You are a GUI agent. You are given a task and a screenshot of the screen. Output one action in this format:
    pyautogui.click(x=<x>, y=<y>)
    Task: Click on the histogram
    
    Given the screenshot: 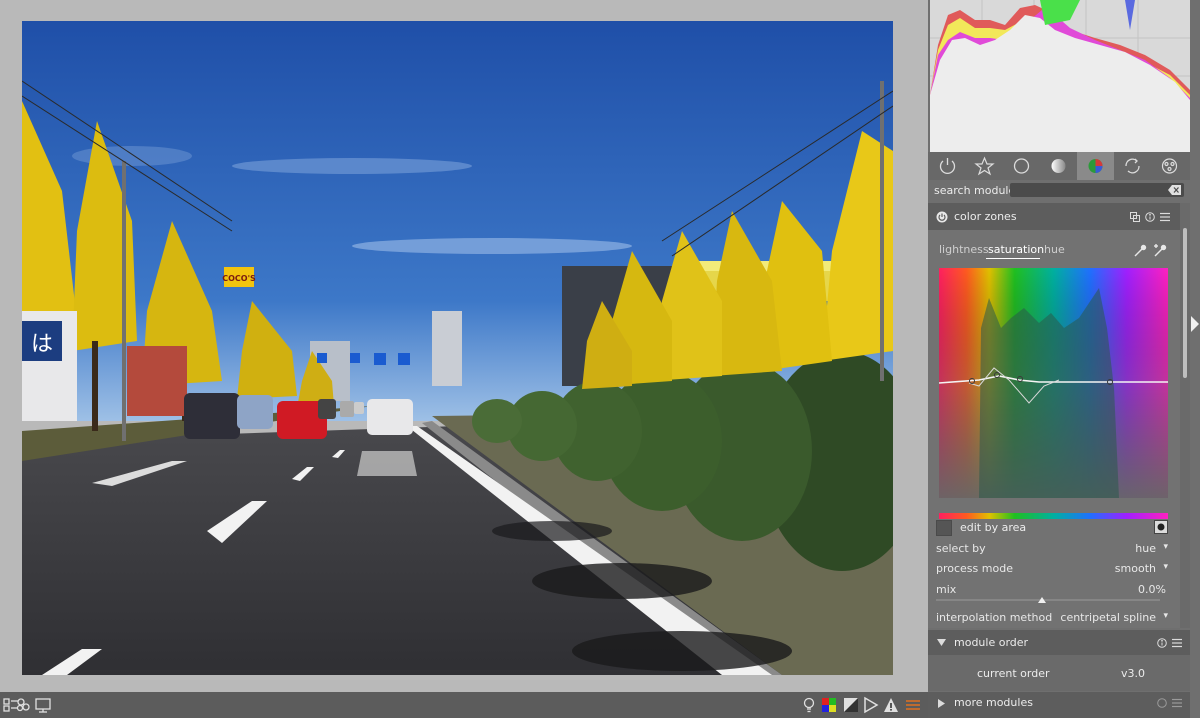 What is the action you would take?
    pyautogui.click(x=1060, y=76)
    